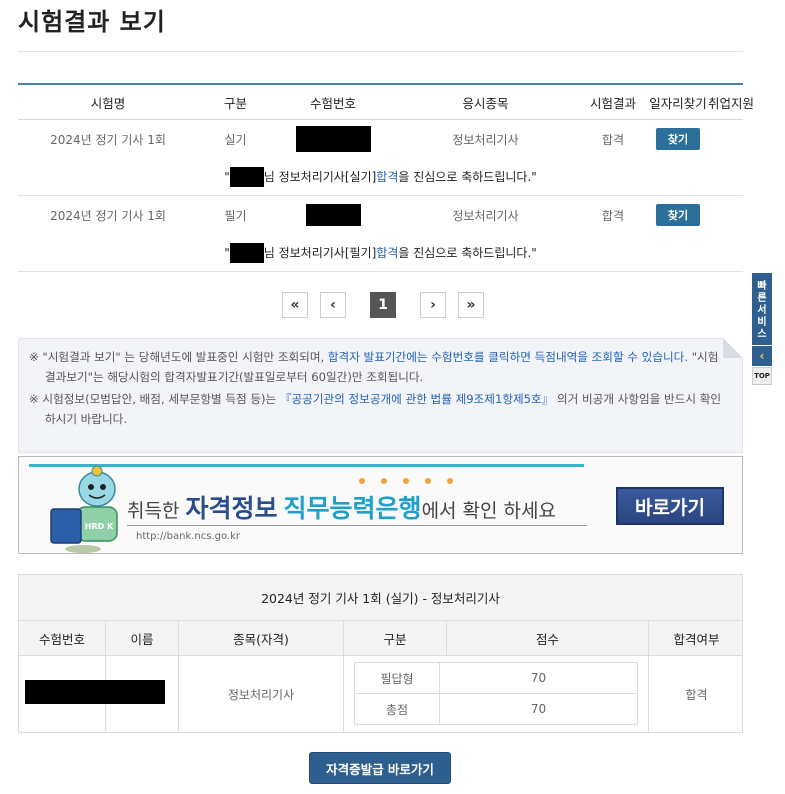  I want to click on congrats-message: " 님 정보처리기사[실기] 합격 을 진심으로 축하드립니다.", so click(380, 177).